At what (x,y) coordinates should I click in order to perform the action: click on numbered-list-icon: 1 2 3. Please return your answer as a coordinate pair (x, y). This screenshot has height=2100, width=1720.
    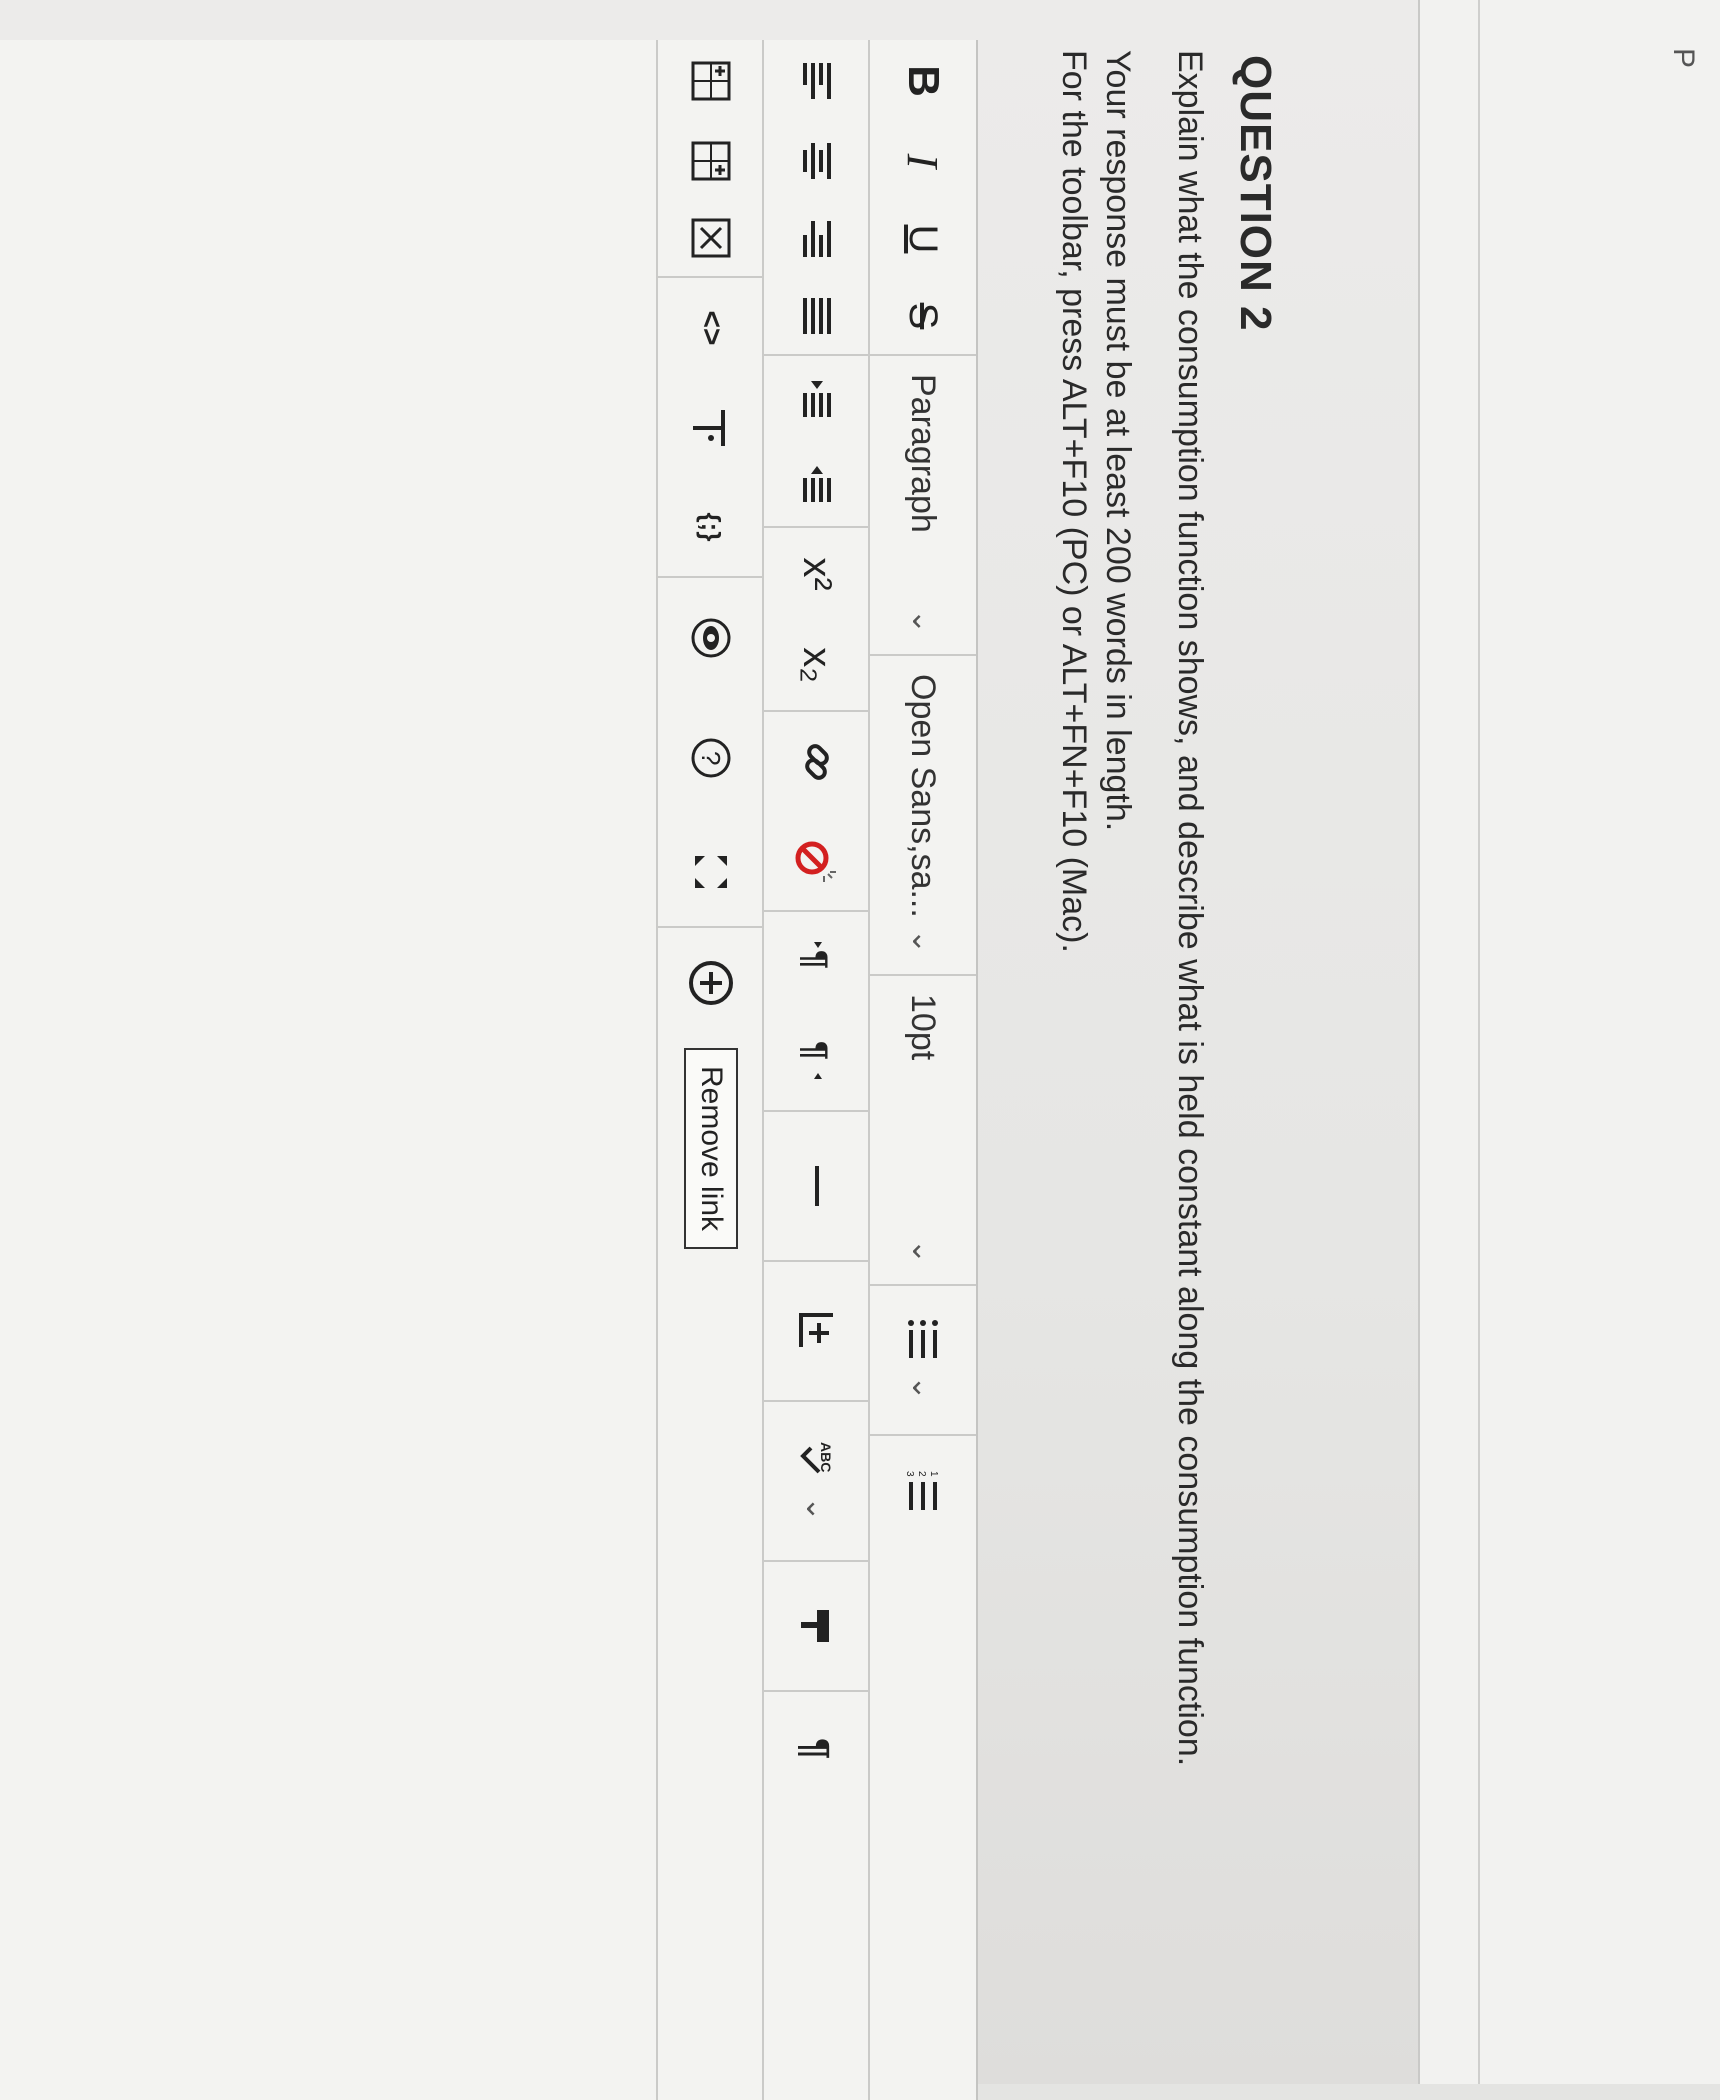
    Looking at the image, I should click on (922, 1490).